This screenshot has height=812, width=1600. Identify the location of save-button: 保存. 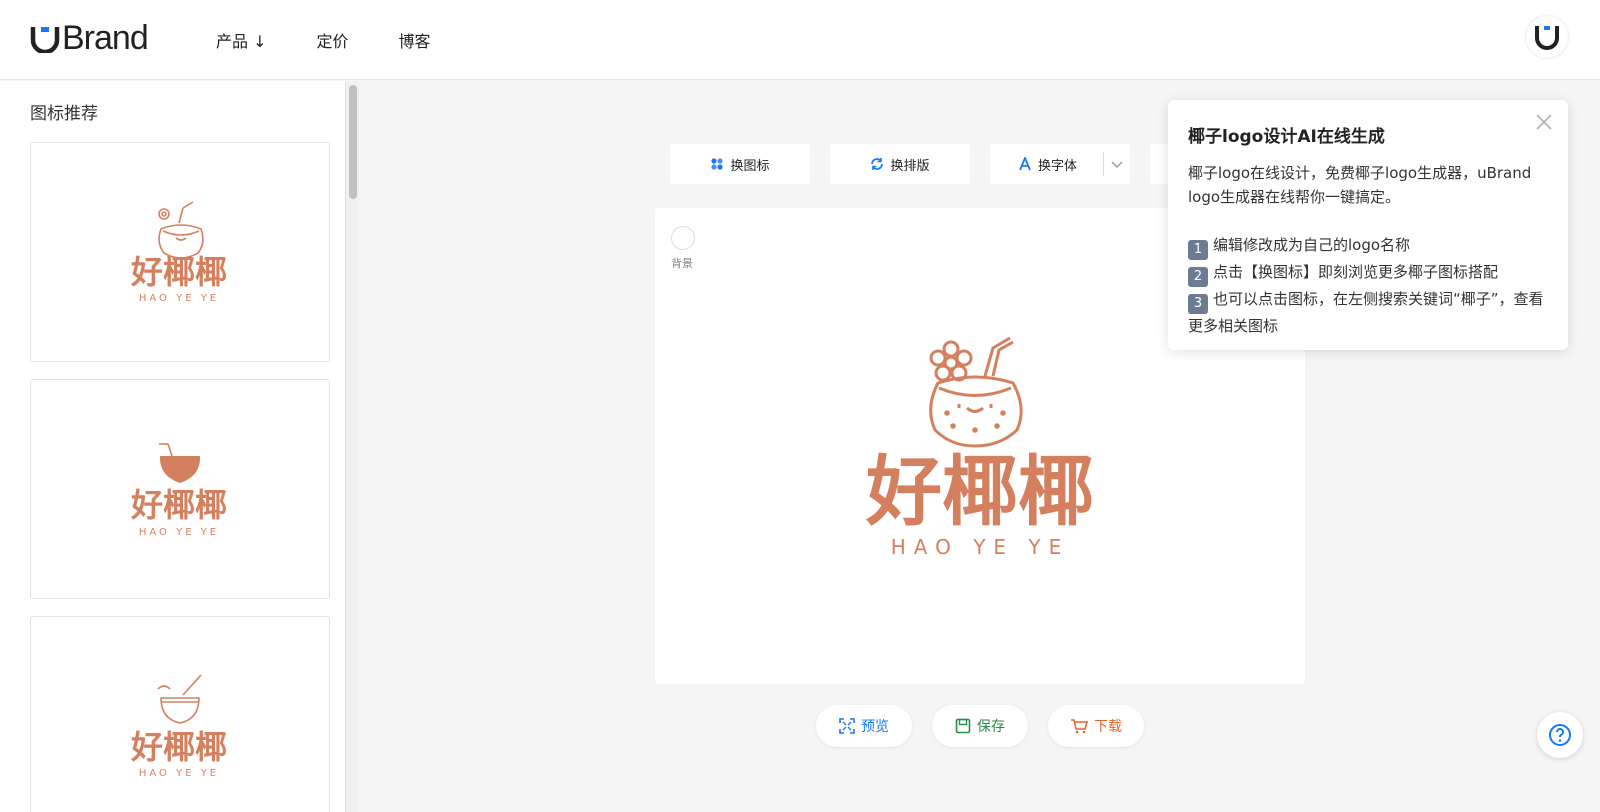
(980, 726).